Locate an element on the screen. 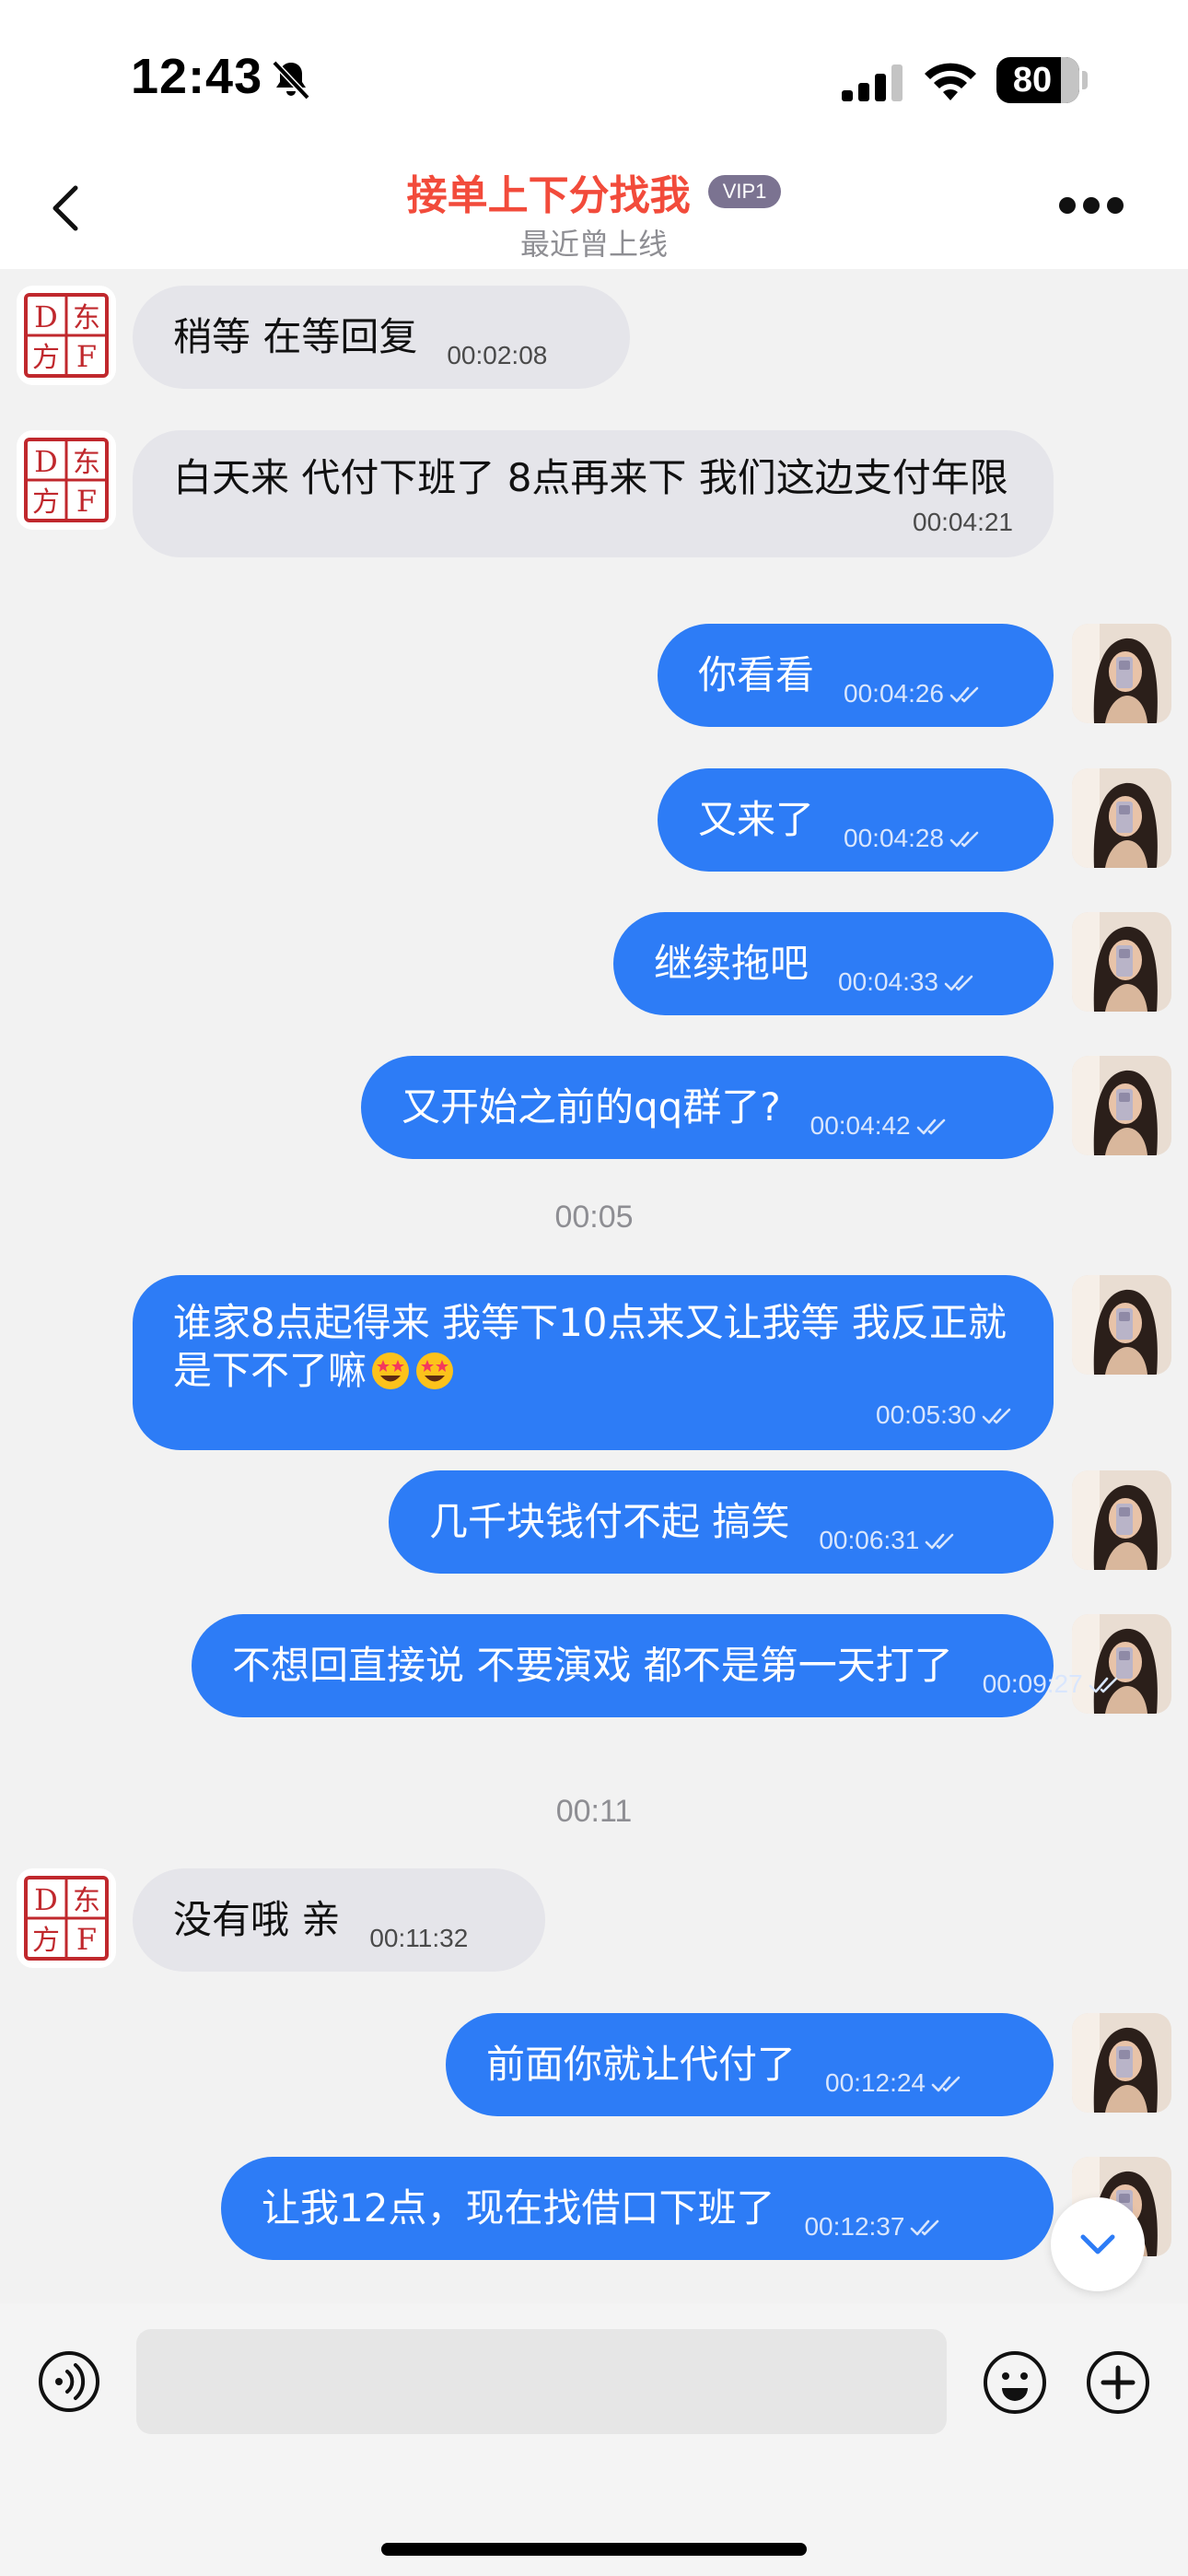 Image resolution: width=1188 pixels, height=2576 pixels. chat-header: 接单上下分找我 VIP1 最近曾上线 is located at coordinates (594, 208).